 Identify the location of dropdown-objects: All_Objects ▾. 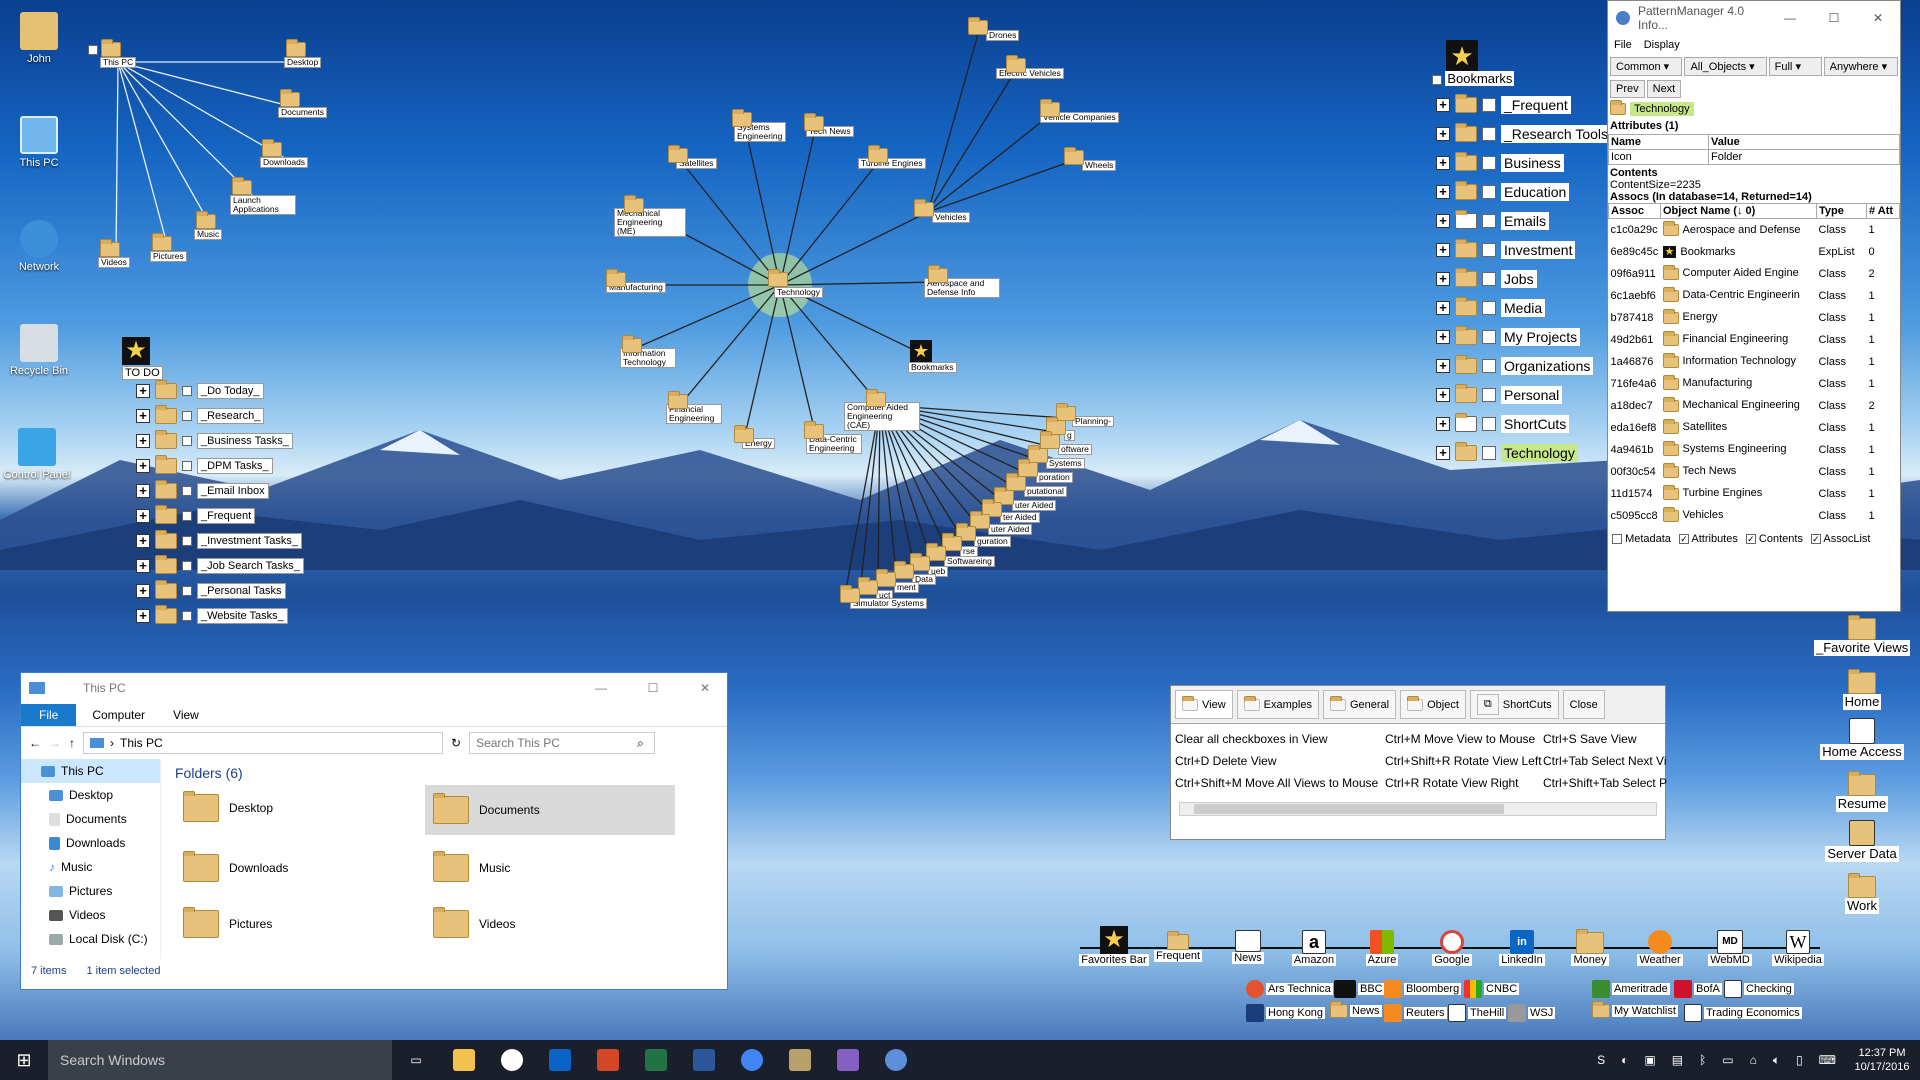
(1725, 66).